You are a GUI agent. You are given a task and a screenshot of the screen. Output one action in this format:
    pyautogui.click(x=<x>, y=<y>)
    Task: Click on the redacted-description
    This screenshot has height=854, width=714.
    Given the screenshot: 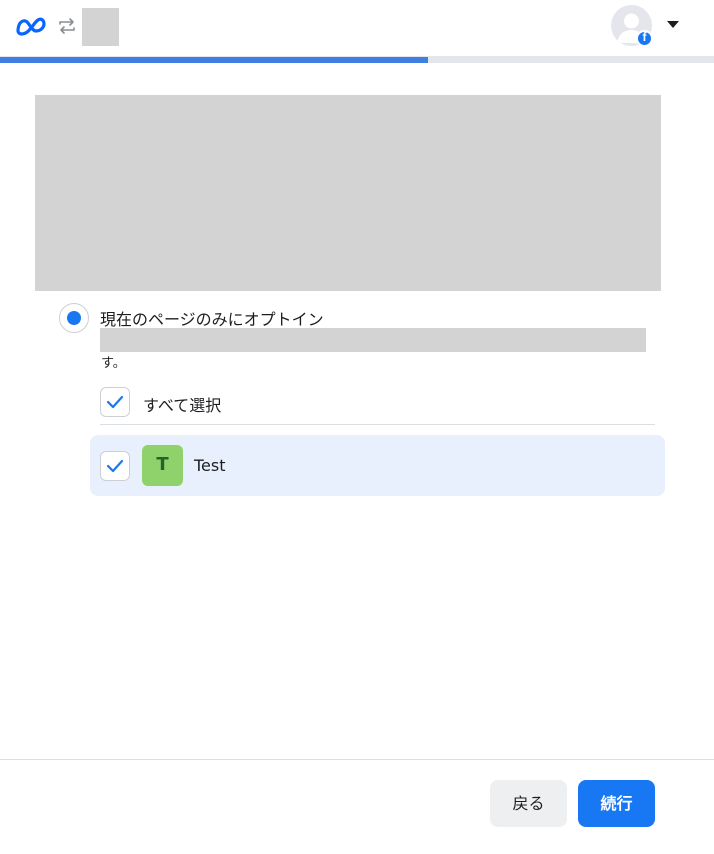 What is the action you would take?
    pyautogui.click(x=373, y=340)
    